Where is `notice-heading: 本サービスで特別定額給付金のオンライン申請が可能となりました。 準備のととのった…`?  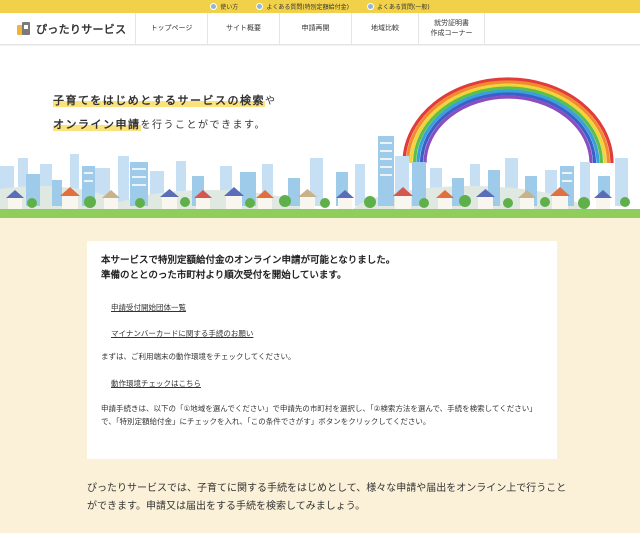 notice-heading: 本サービスで特別定額給付金のオンライン申請が可能となりました。 準備のととのった… is located at coordinates (326, 268).